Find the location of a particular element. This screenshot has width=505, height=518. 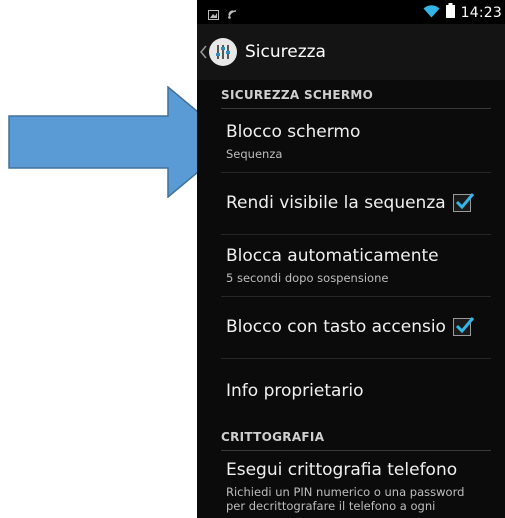

pref-summary: Sequenza is located at coordinates (254, 154).